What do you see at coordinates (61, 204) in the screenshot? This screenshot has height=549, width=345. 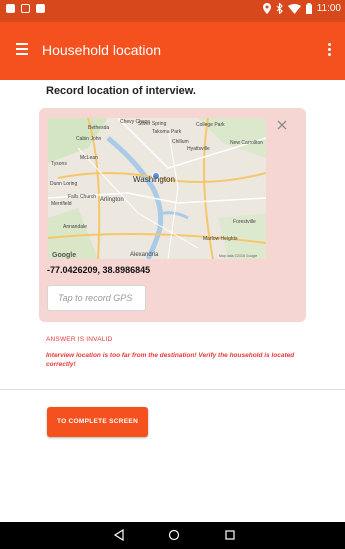 I see `map-place-label: Merrifield` at bounding box center [61, 204].